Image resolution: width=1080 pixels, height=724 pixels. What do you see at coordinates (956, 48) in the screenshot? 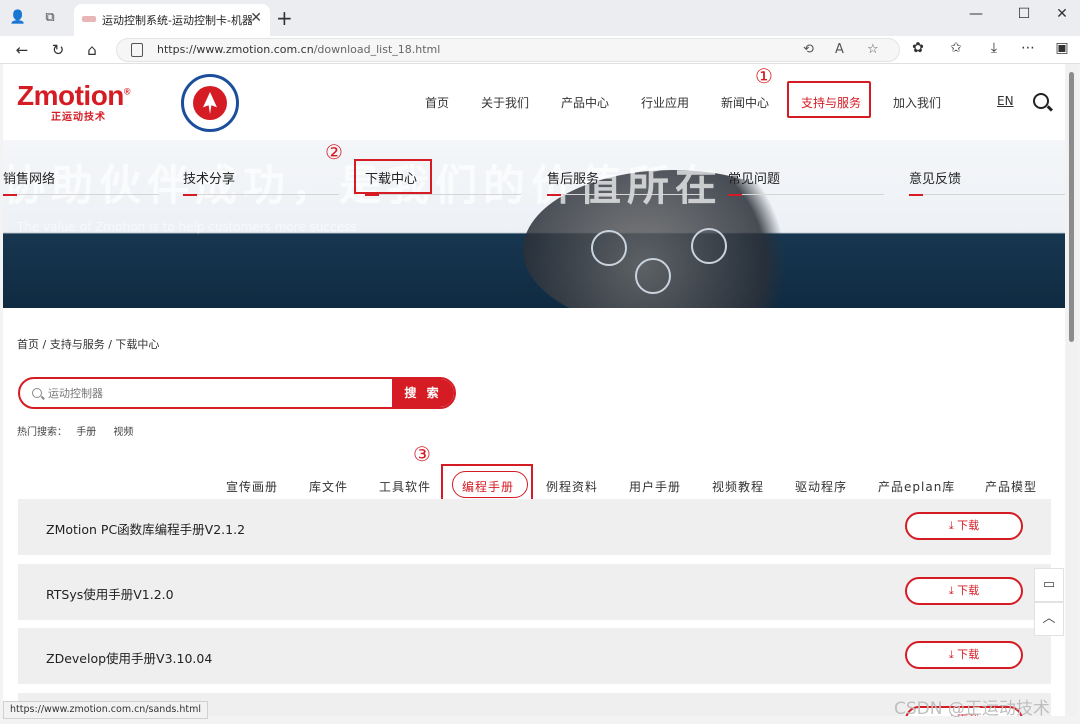
I see `favorites-icon: ✩` at bounding box center [956, 48].